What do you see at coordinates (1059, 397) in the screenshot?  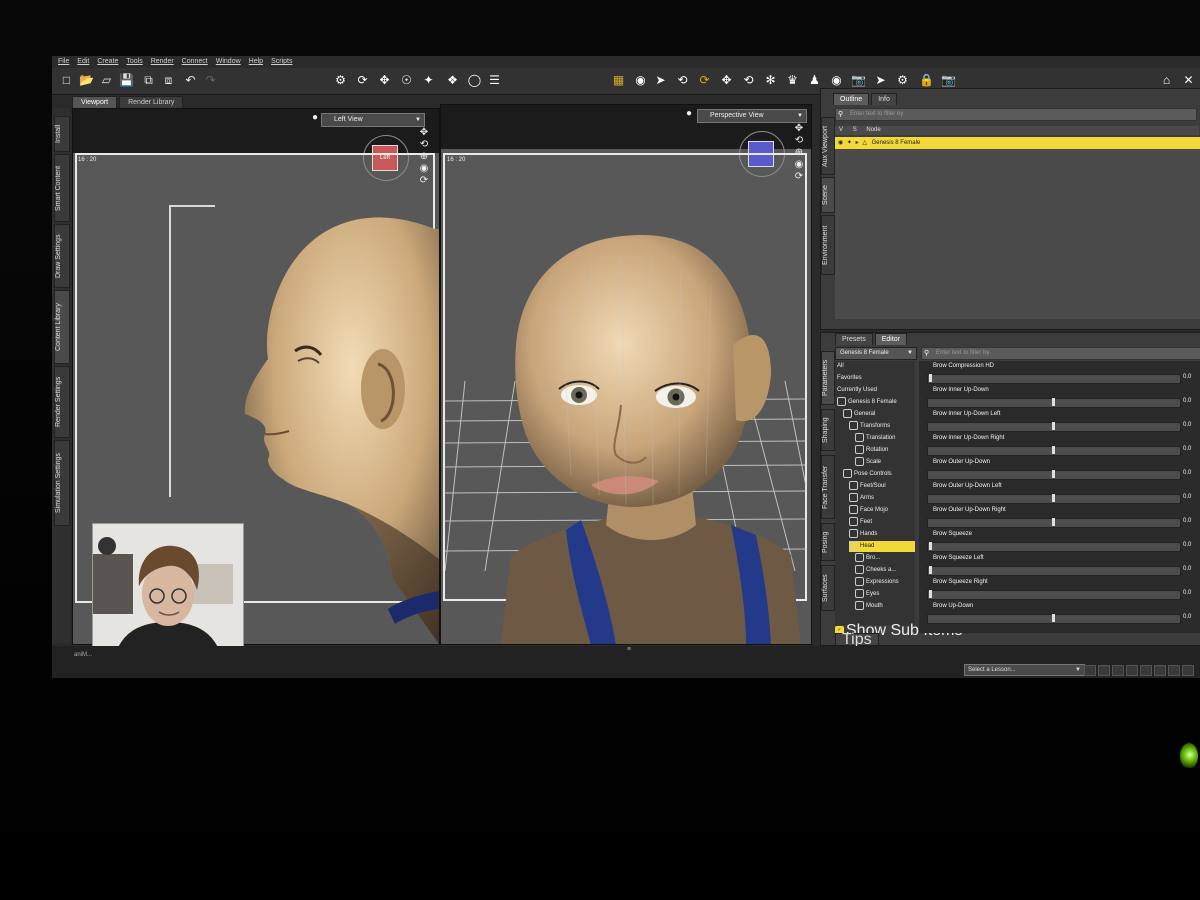 I see `parameter-slider: Brow Inner Up-Down 0.0` at bounding box center [1059, 397].